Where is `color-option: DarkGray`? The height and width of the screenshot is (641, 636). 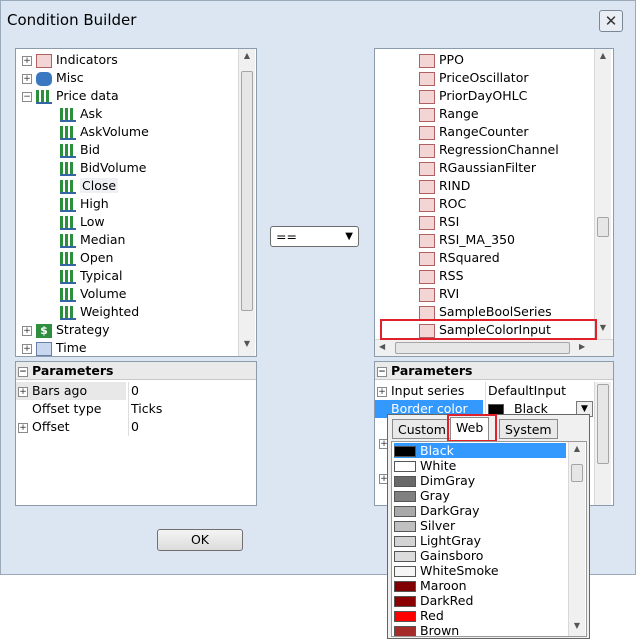 color-option: DarkGray is located at coordinates (480, 510).